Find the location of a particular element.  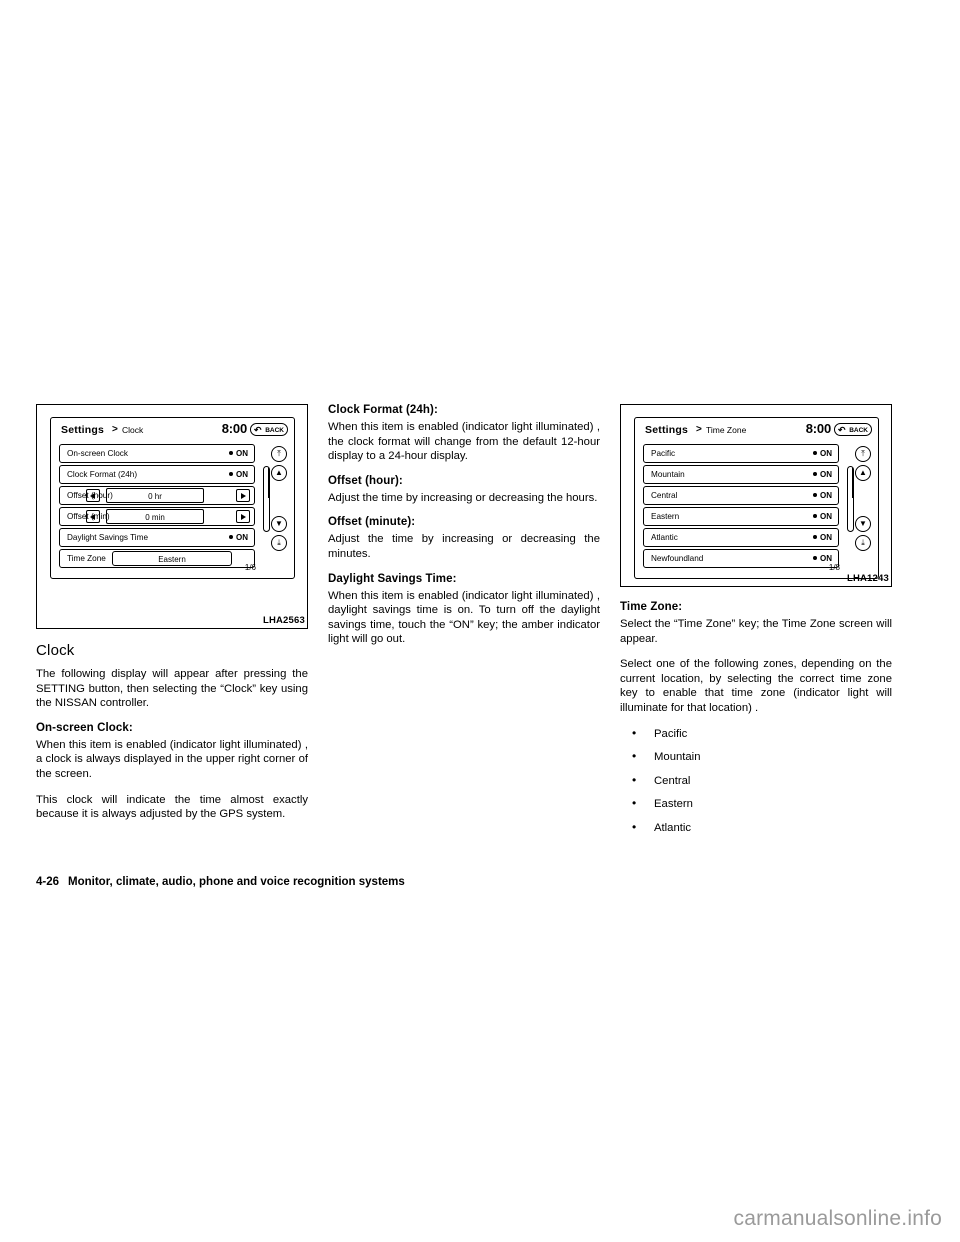

row-label: Daylight Savings Time is located at coordinates (107, 537).